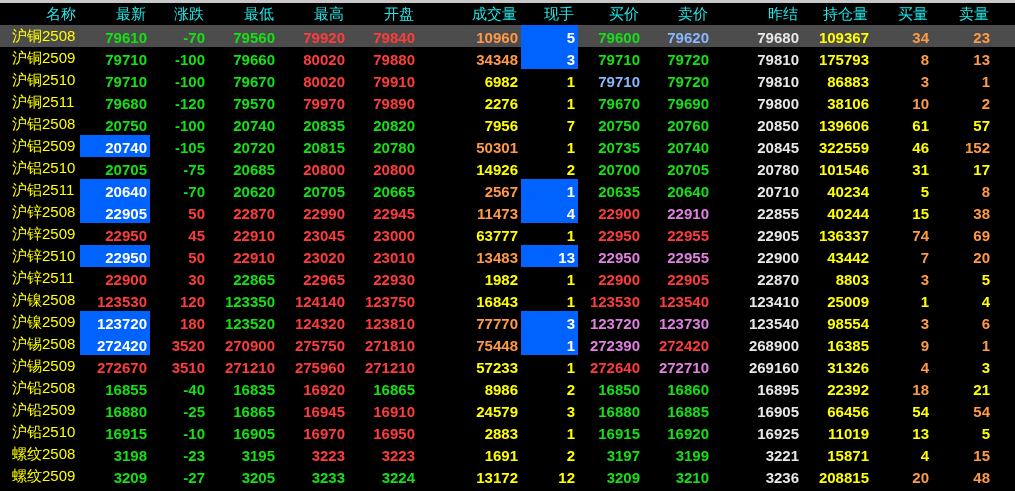 The height and width of the screenshot is (491, 1015). I want to click on table-cell: 272640, so click(614, 367).